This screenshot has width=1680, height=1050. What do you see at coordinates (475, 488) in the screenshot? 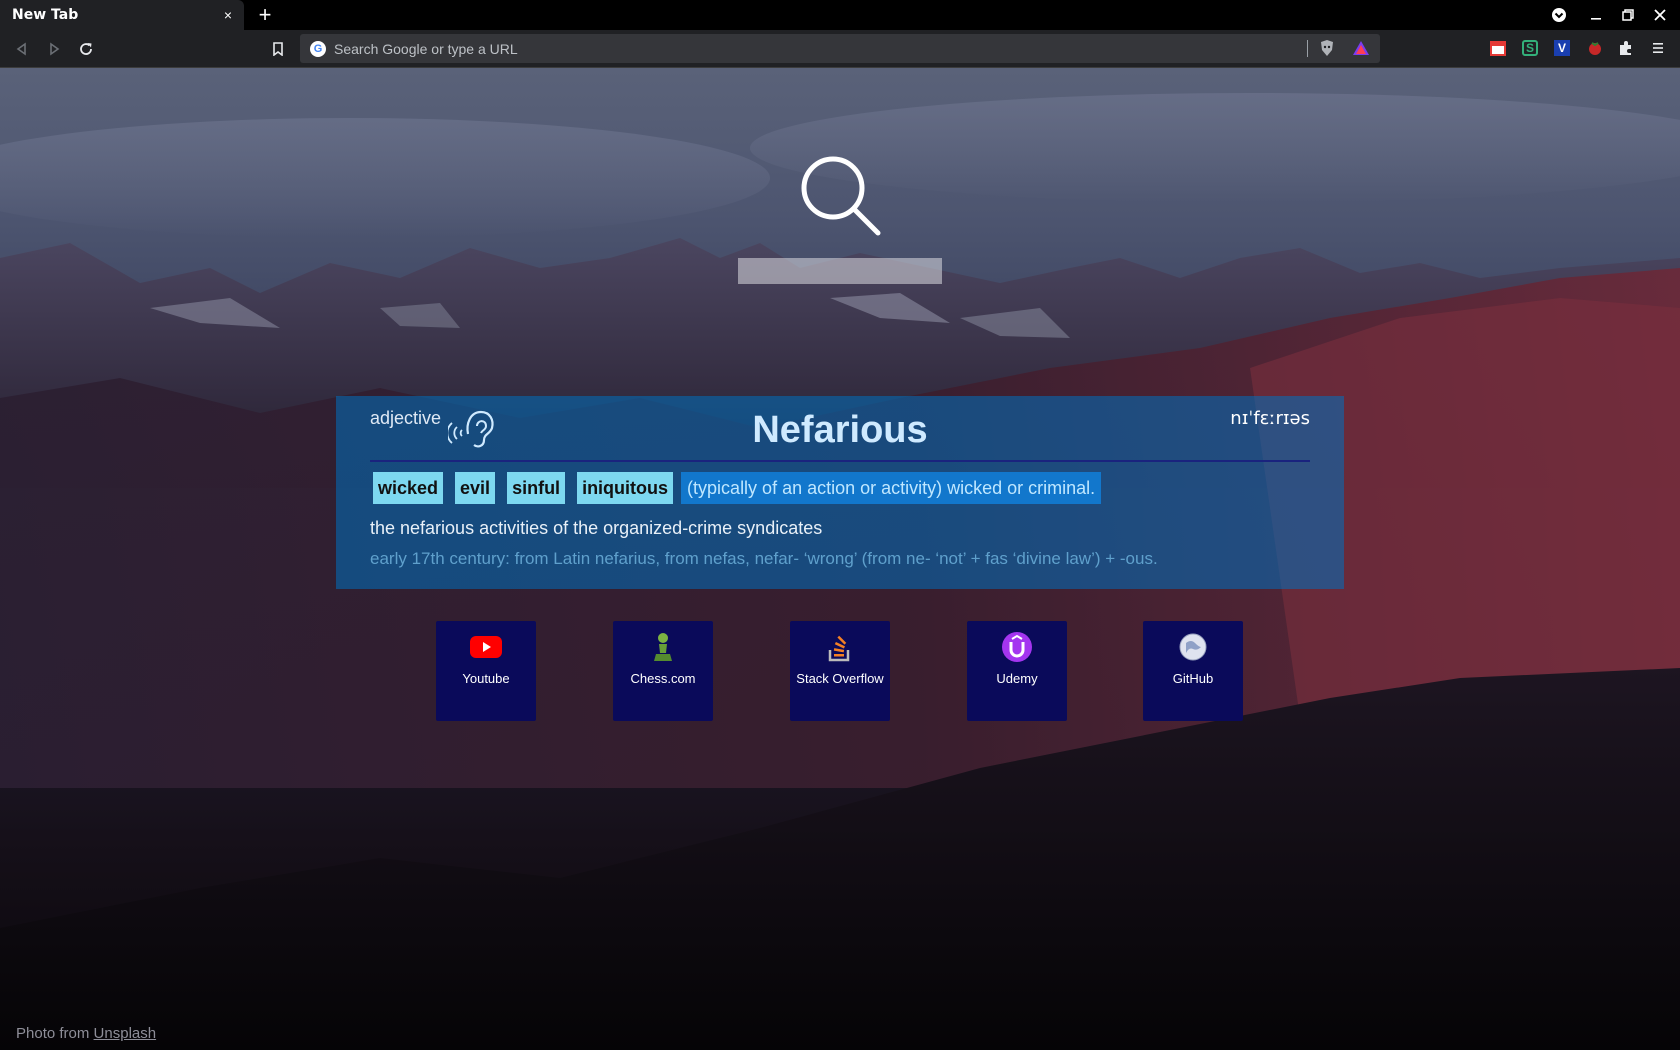
I see `synonym-chip: evil` at bounding box center [475, 488].